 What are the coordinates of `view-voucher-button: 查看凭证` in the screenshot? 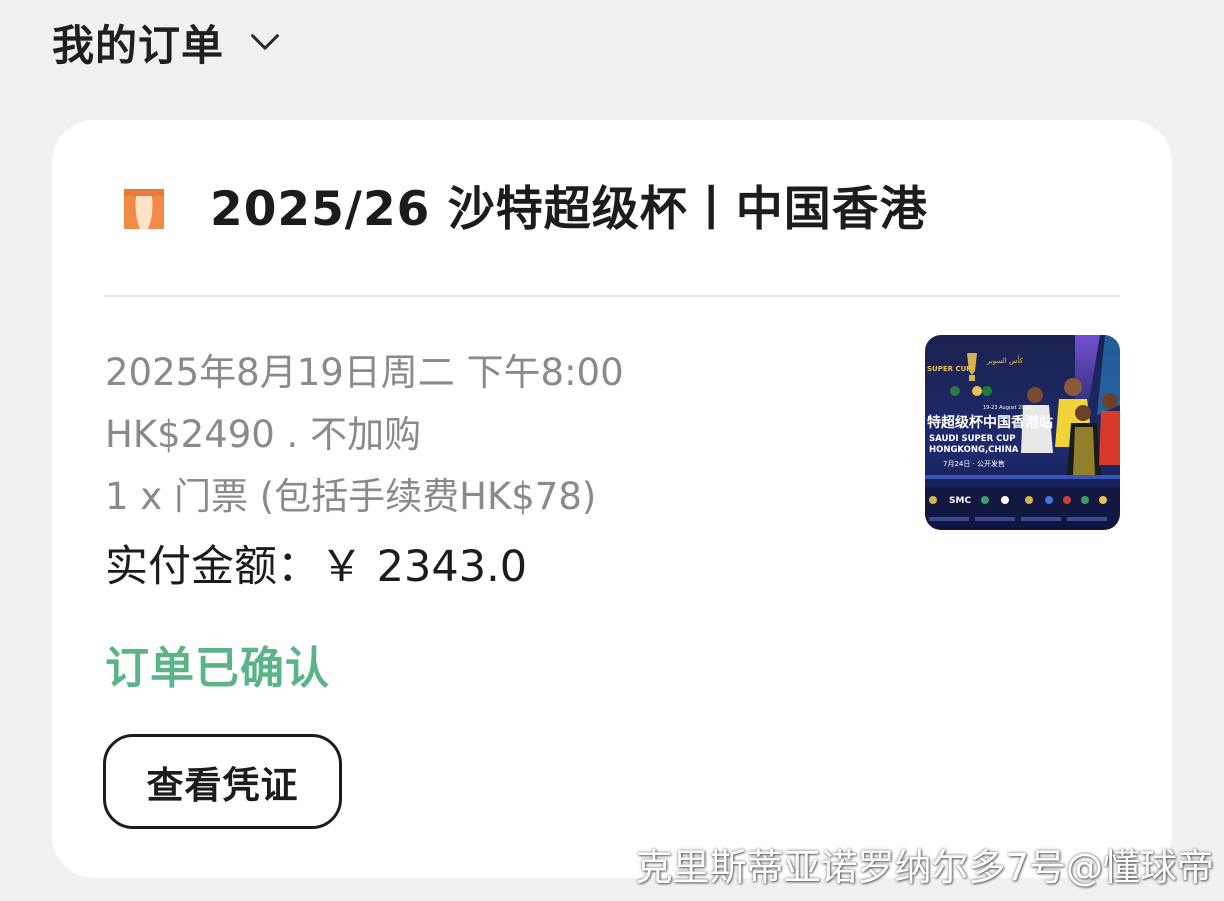 It's located at (222, 781).